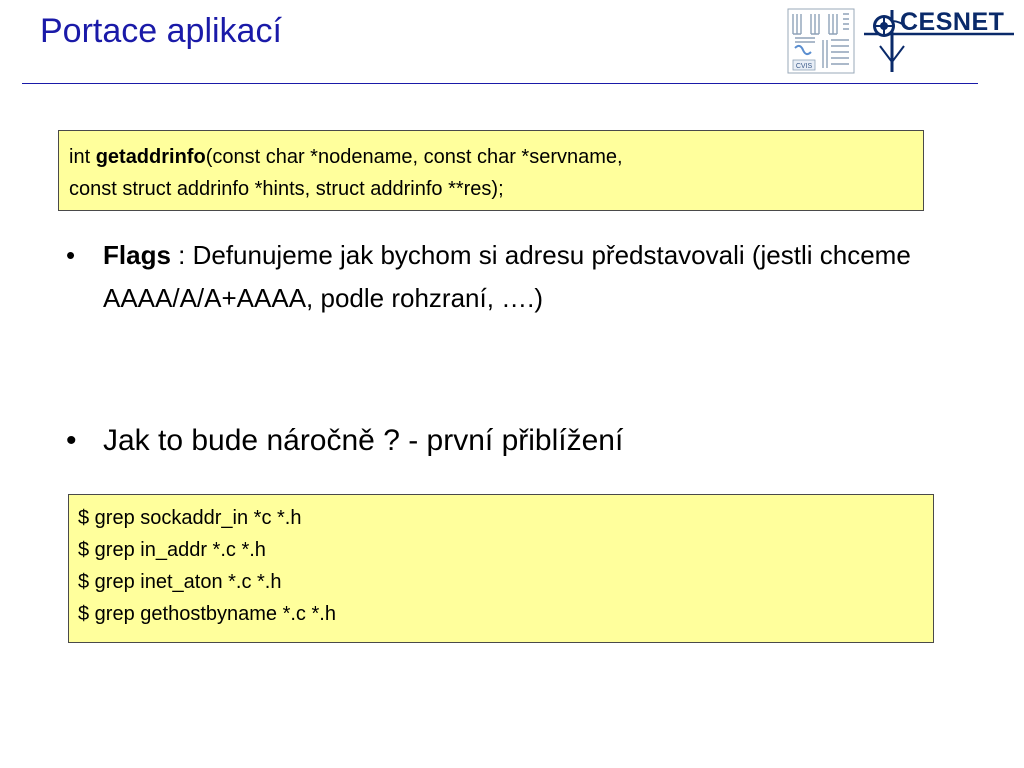 The image size is (1024, 768). I want to click on command-line: $ grep inet_aton *.c *.h, so click(180, 582).